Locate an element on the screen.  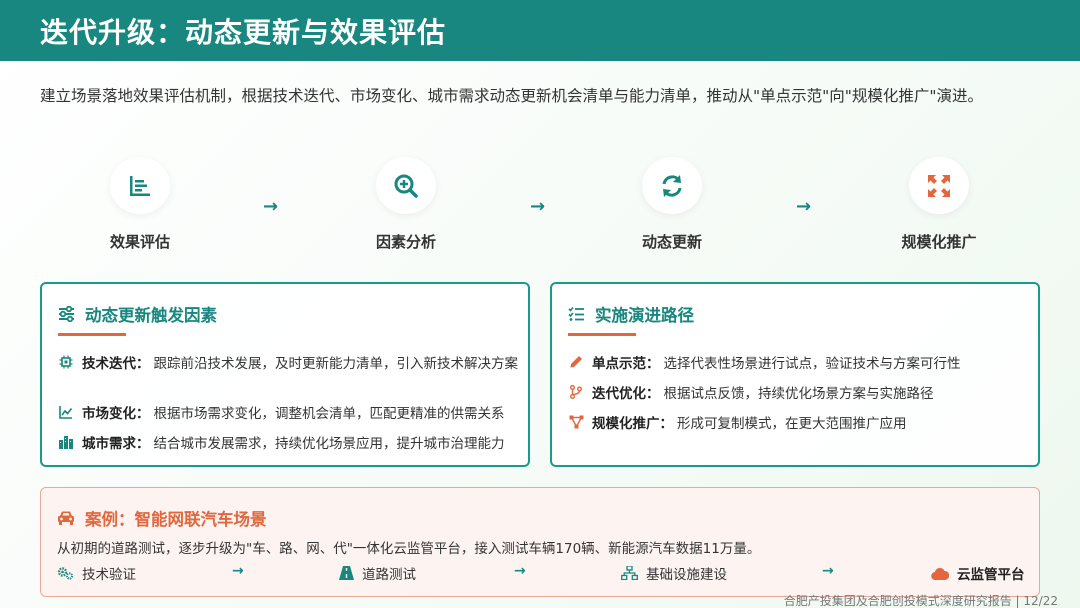
item-key: 单点示范： is located at coordinates (626, 364).